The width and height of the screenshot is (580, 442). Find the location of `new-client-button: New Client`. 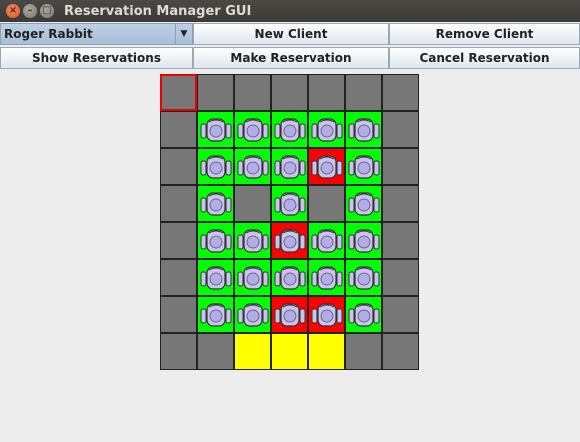

new-client-button: New Client is located at coordinates (291, 34).